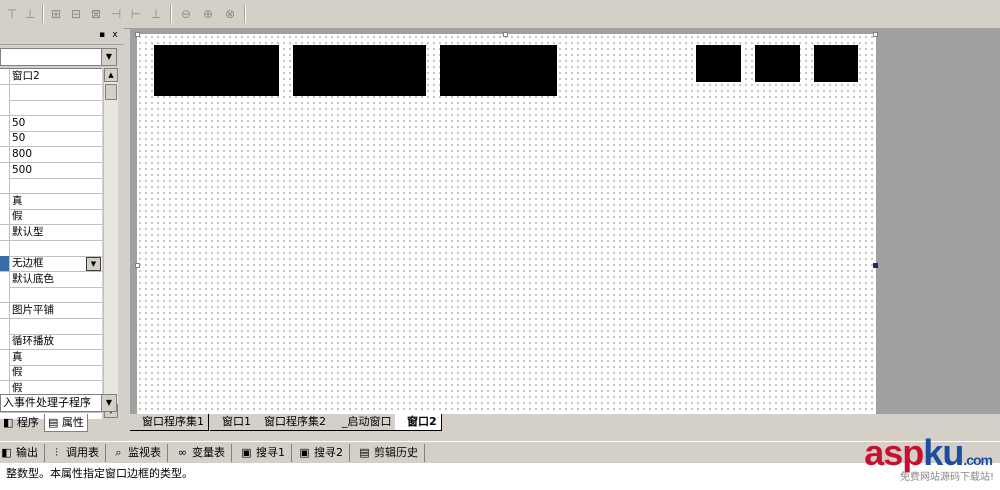  What do you see at coordinates (230, 14) in the screenshot?
I see `center-both-icon: ⊗` at bounding box center [230, 14].